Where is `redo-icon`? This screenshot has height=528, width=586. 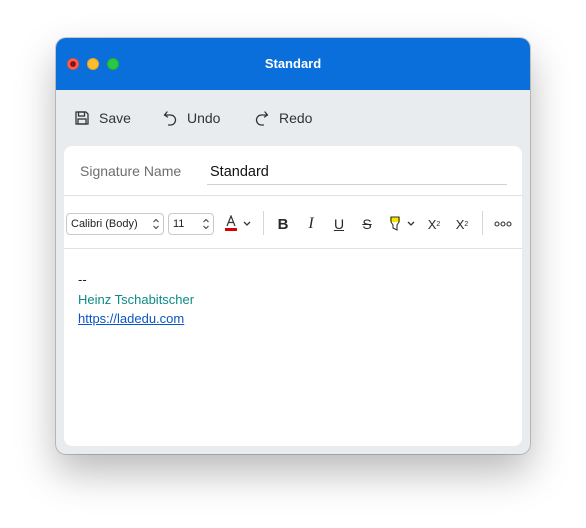 redo-icon is located at coordinates (262, 118).